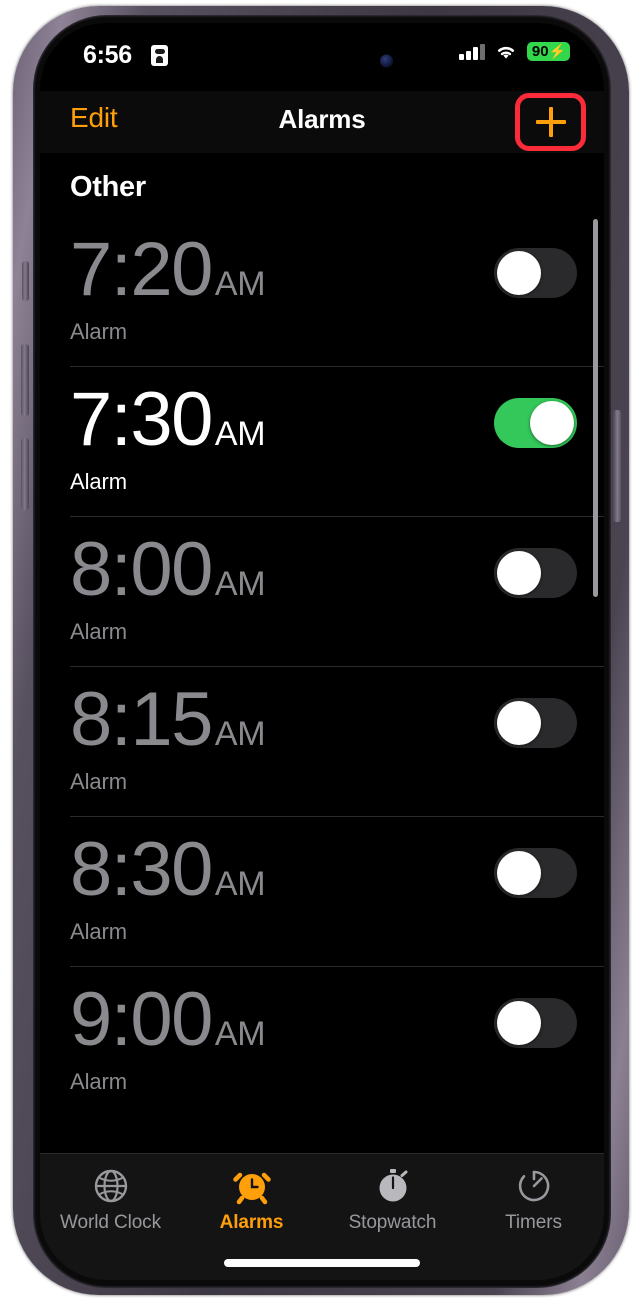 The height and width of the screenshot is (1301, 642). What do you see at coordinates (322, 61) in the screenshot?
I see `dynamic-island` at bounding box center [322, 61].